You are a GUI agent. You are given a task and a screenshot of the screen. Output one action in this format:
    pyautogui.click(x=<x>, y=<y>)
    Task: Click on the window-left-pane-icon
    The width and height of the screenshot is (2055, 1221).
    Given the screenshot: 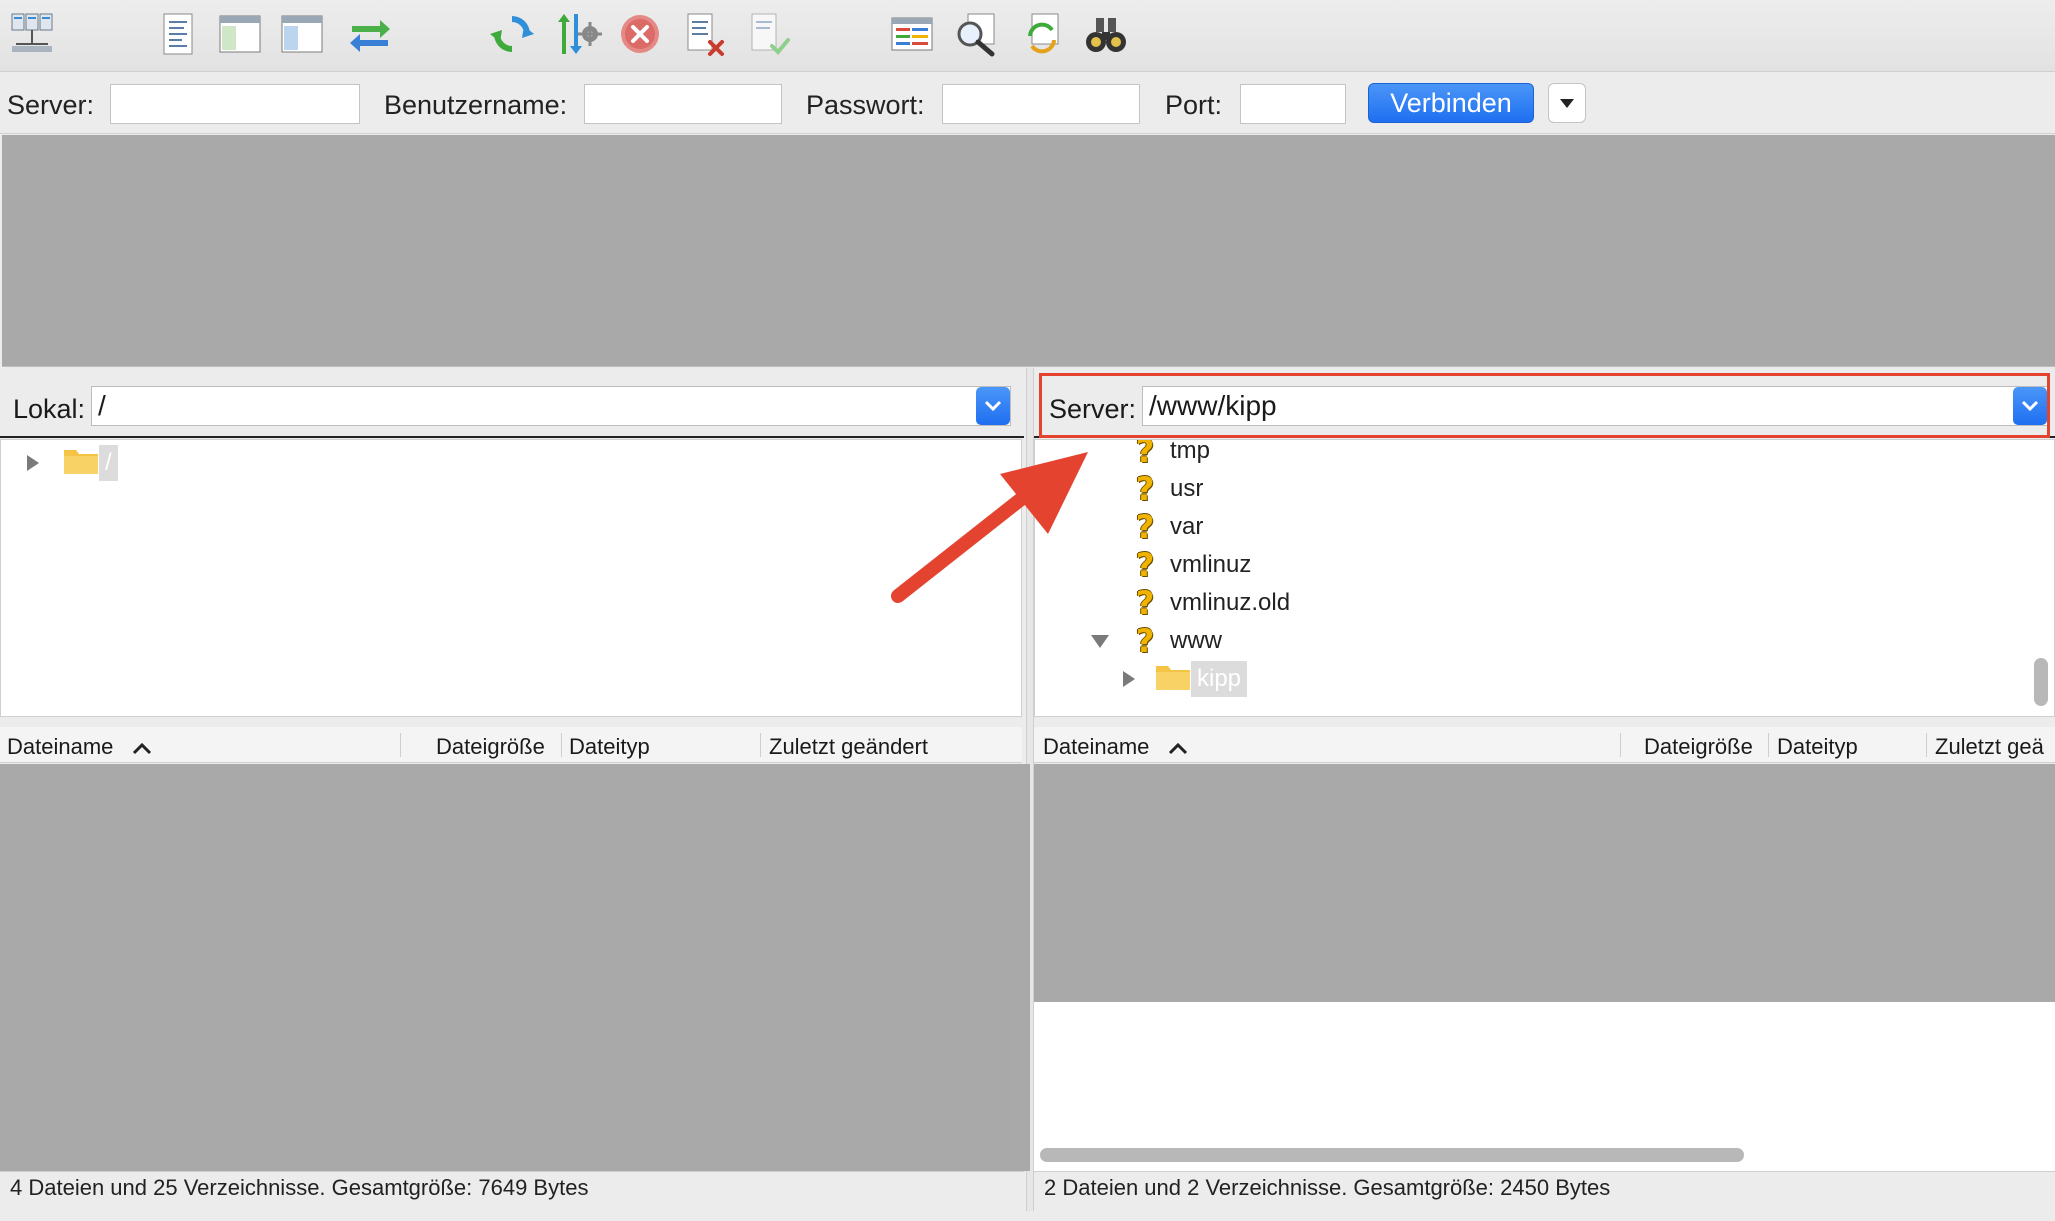 What is the action you would take?
    pyautogui.click(x=240, y=34)
    